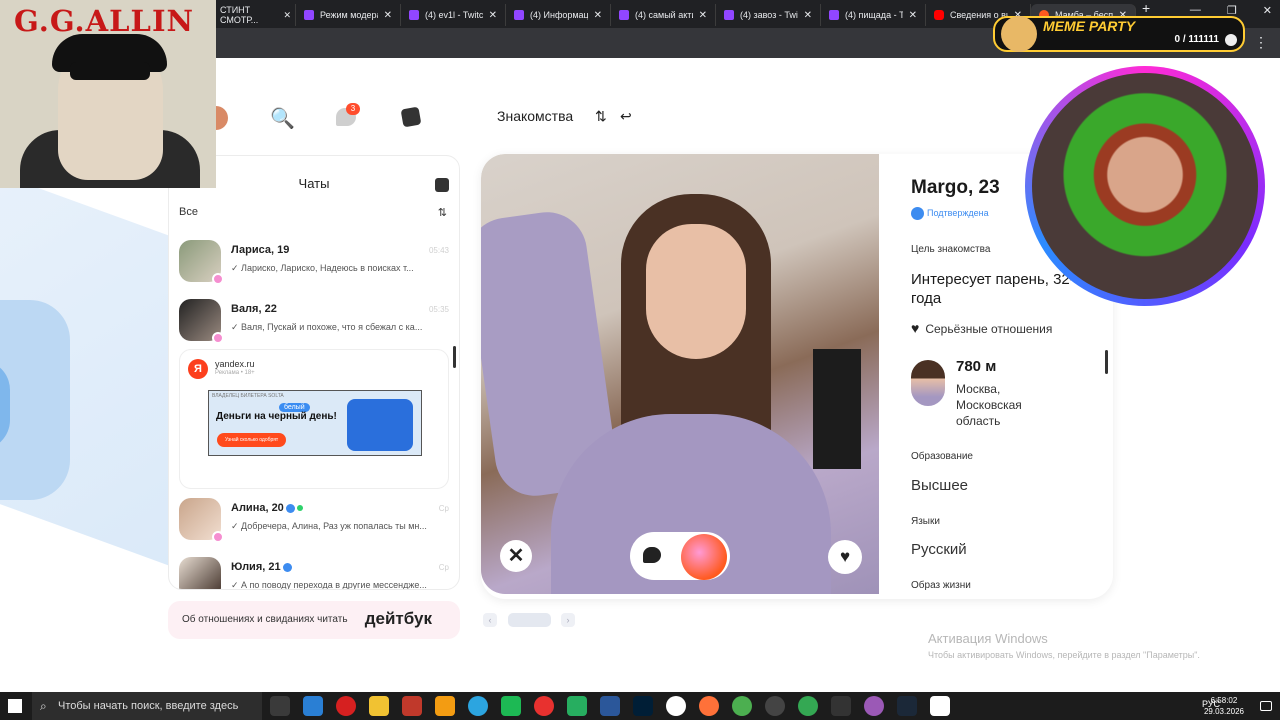 The height and width of the screenshot is (720, 1280). Describe the element at coordinates (411, 117) in the screenshot. I see `cards-icon` at that location.